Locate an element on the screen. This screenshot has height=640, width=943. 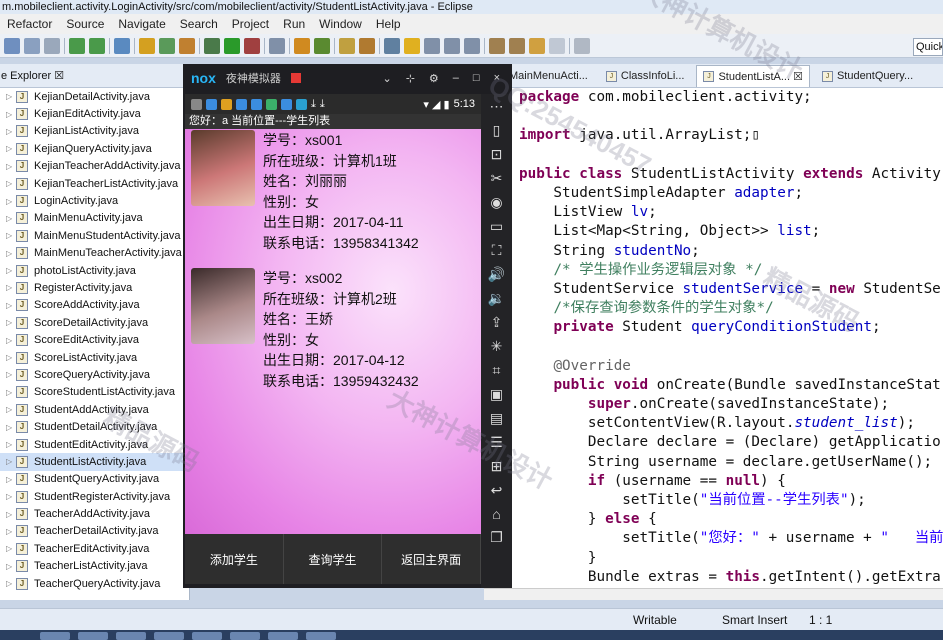
pin-icon: ⊹ is located at coordinates (410, 78).